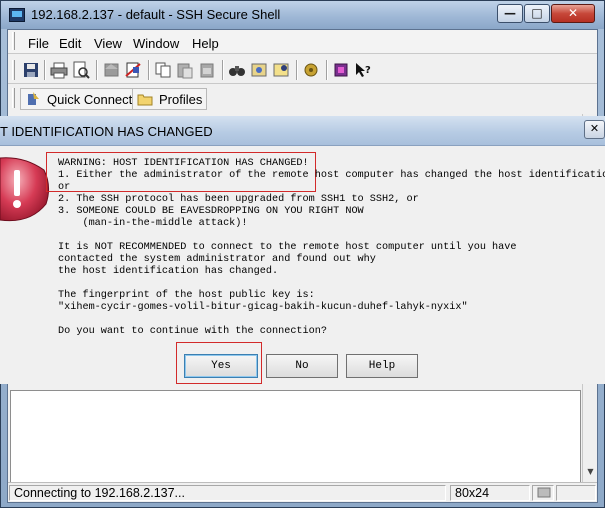 This screenshot has height=508, width=605. What do you see at coordinates (108, 43) in the screenshot?
I see `menu-view: View` at bounding box center [108, 43].